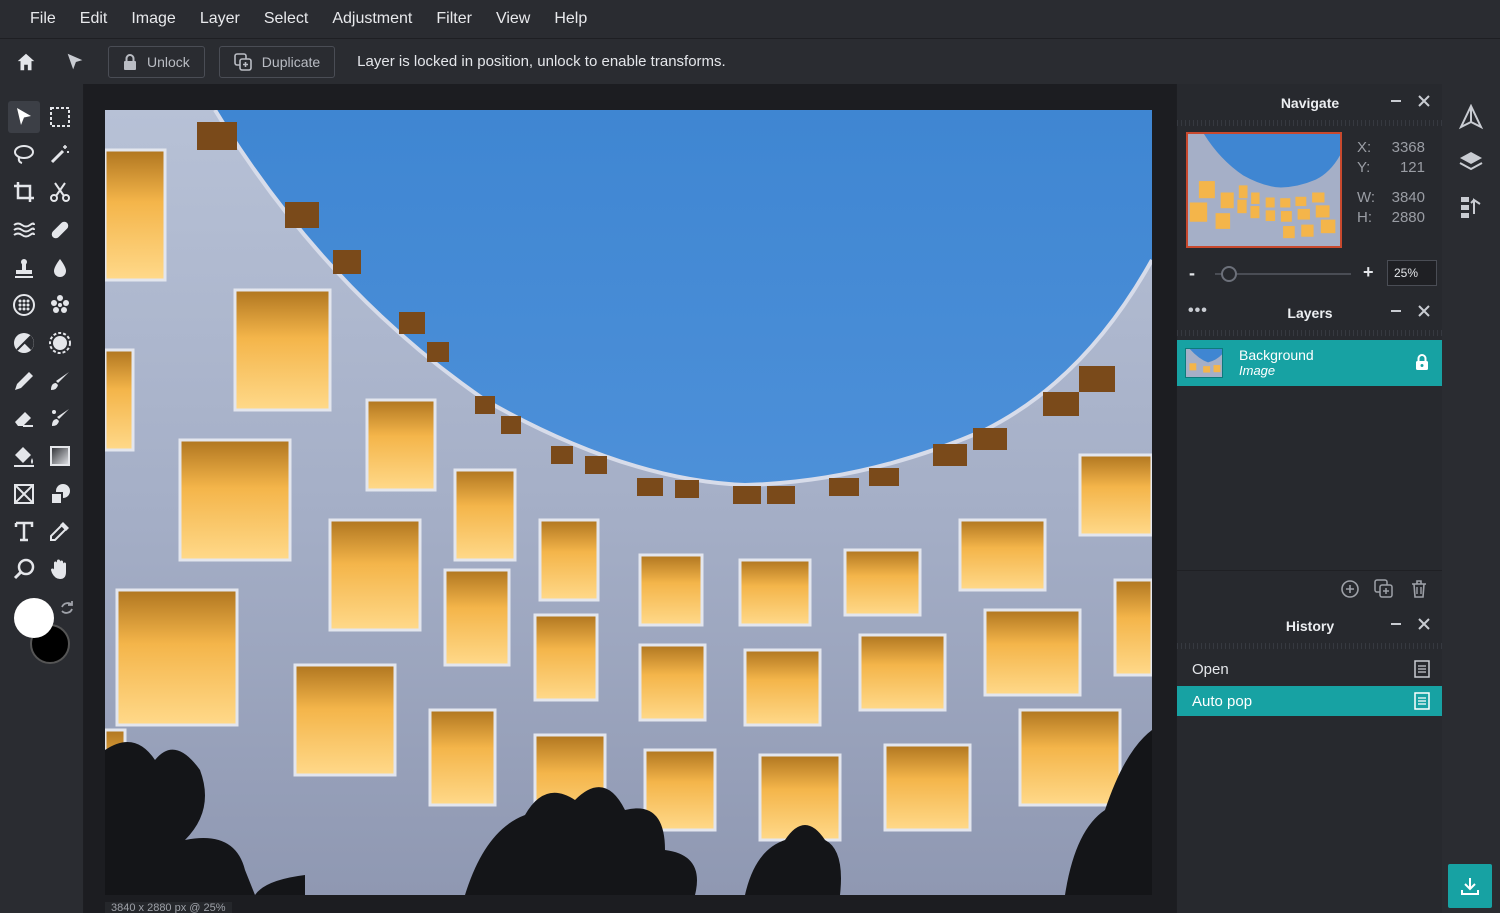  Describe the element at coordinates (24, 343) in the screenshot. I see `dodge-icon` at that location.